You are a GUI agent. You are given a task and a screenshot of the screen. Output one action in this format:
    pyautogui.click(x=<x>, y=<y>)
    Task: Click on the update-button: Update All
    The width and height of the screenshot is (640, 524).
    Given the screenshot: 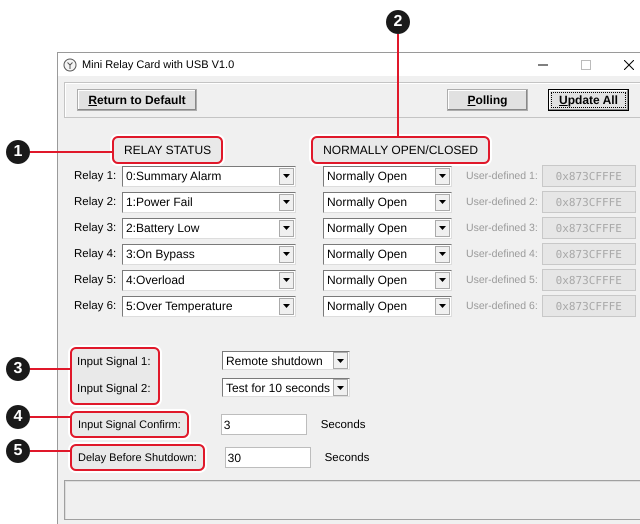 What is the action you would take?
    pyautogui.click(x=588, y=100)
    